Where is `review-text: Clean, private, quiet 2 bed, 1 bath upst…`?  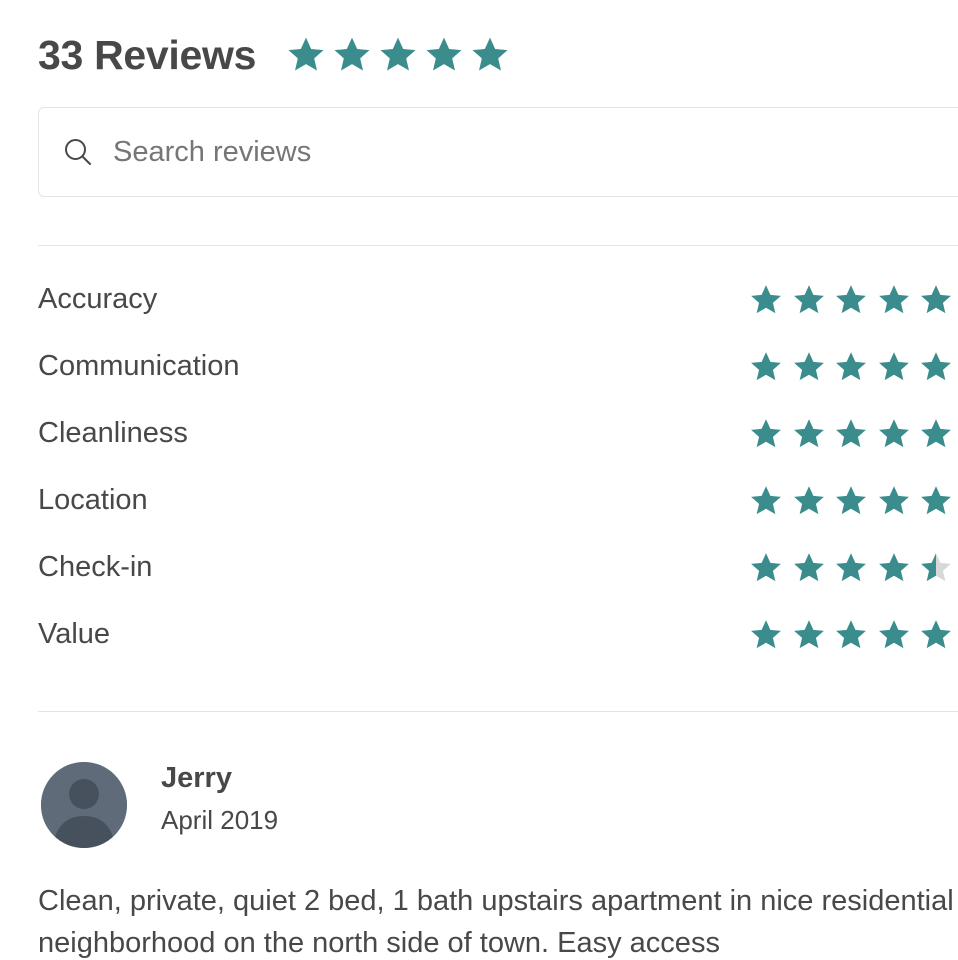 review-text: Clean, private, quiet 2 bed, 1 bath upst… is located at coordinates (496, 922).